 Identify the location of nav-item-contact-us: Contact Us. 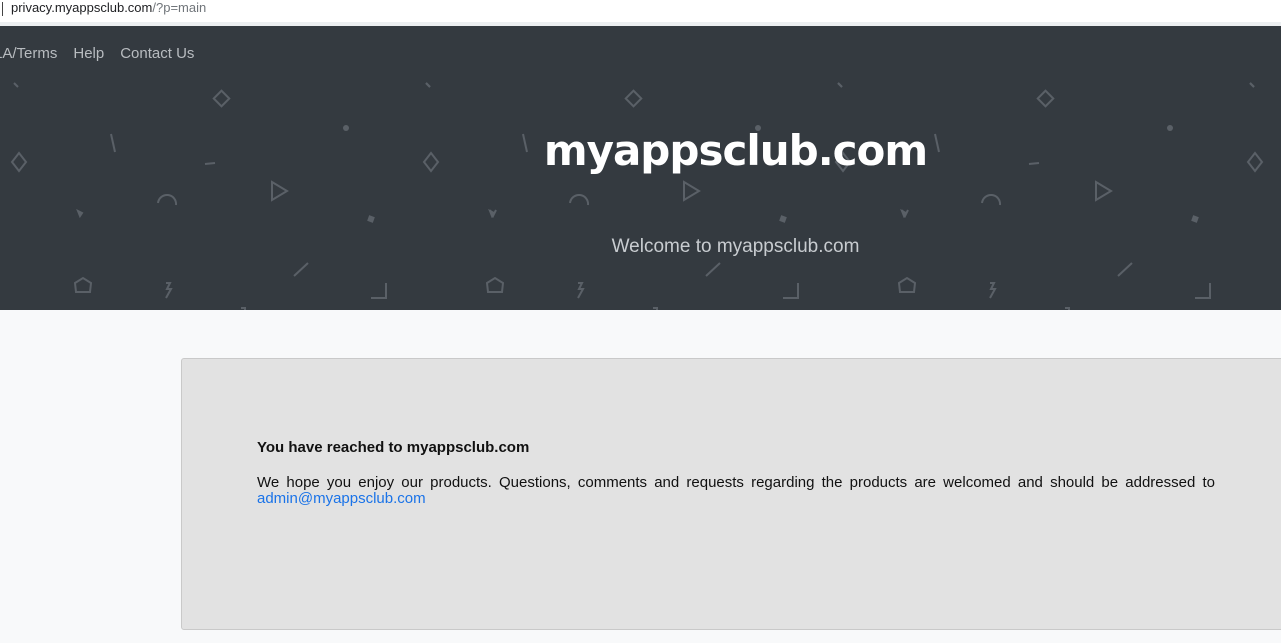
(157, 53).